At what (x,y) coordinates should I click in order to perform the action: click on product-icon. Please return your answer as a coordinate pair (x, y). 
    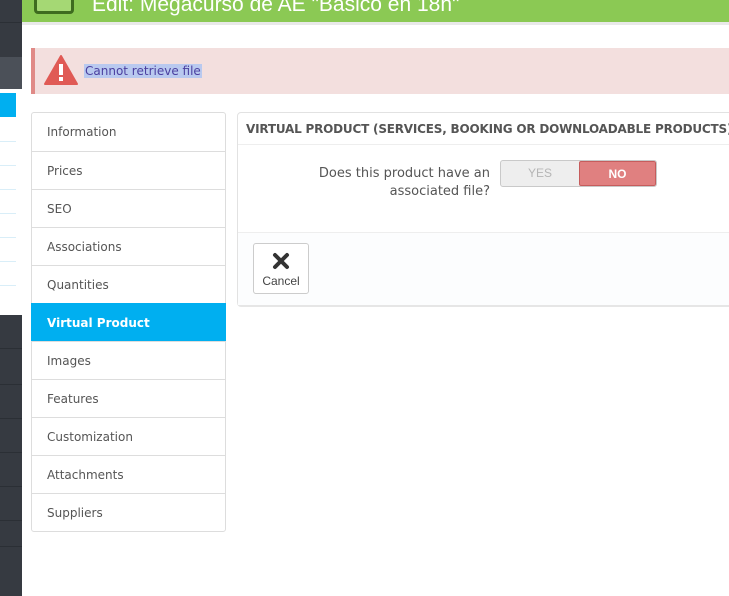
    Looking at the image, I should click on (54, 7).